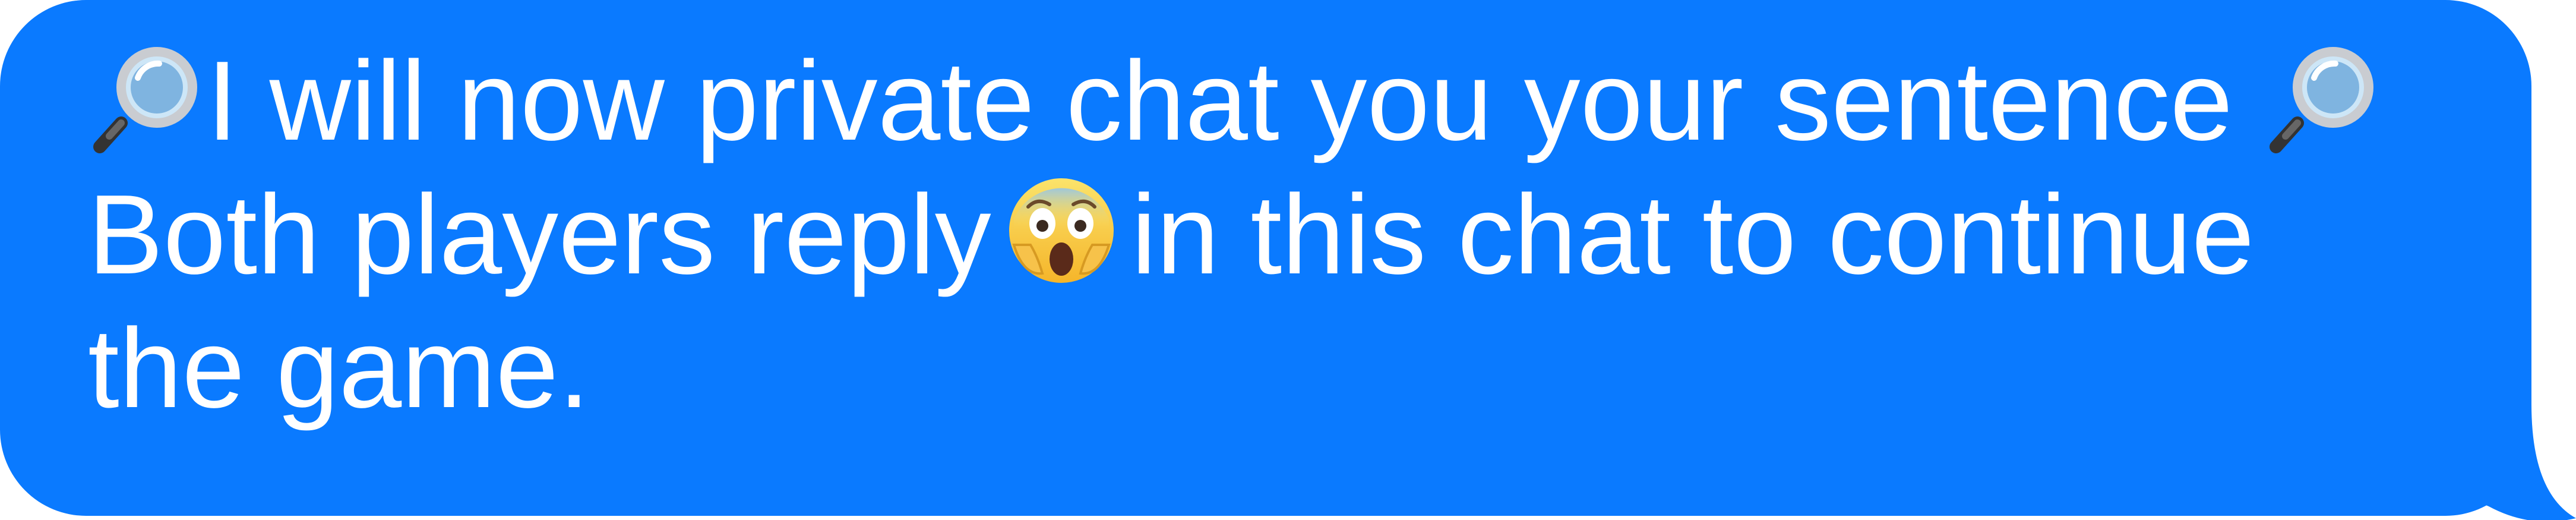 The width and height of the screenshot is (2576, 520). I want to click on bubble-tail, so click(2520, 462).